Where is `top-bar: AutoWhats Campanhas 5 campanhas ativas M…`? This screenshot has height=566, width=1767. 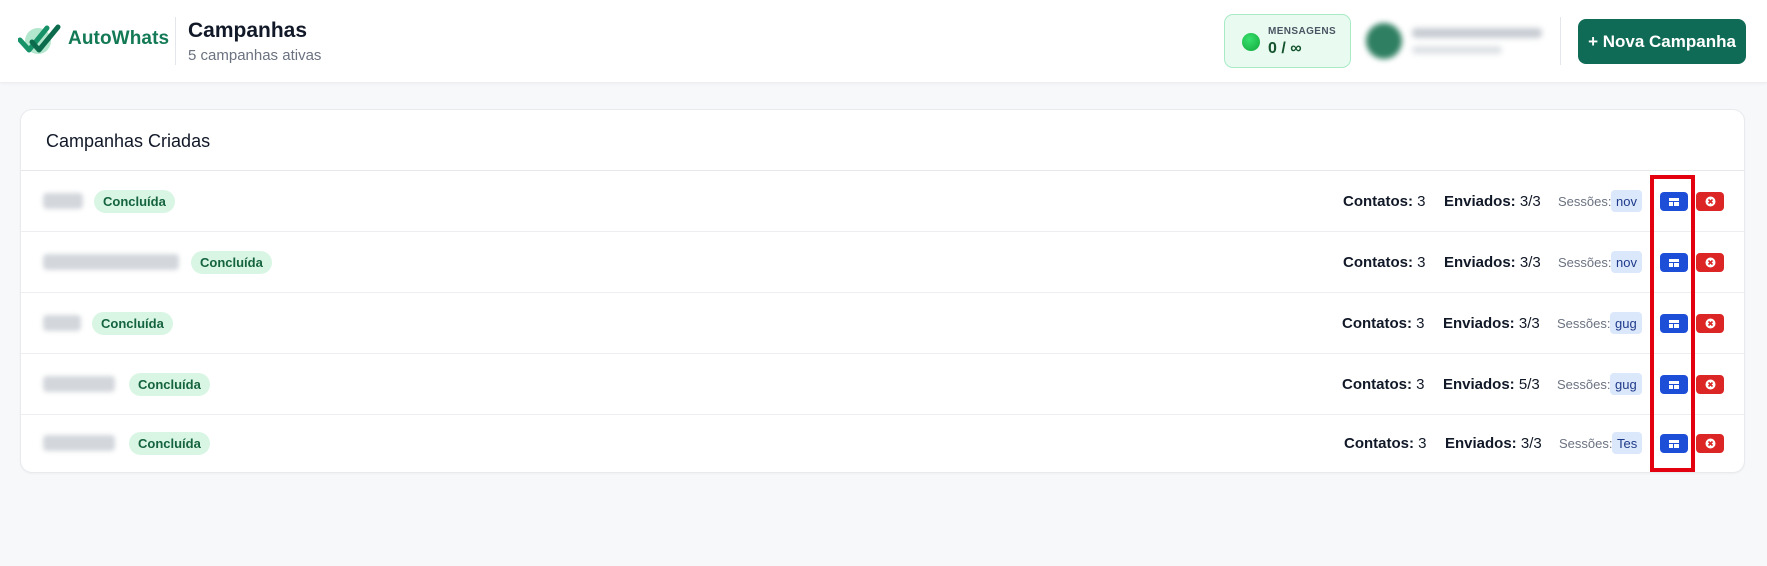
top-bar: AutoWhats Campanhas 5 campanhas ativas M… is located at coordinates (883, 41).